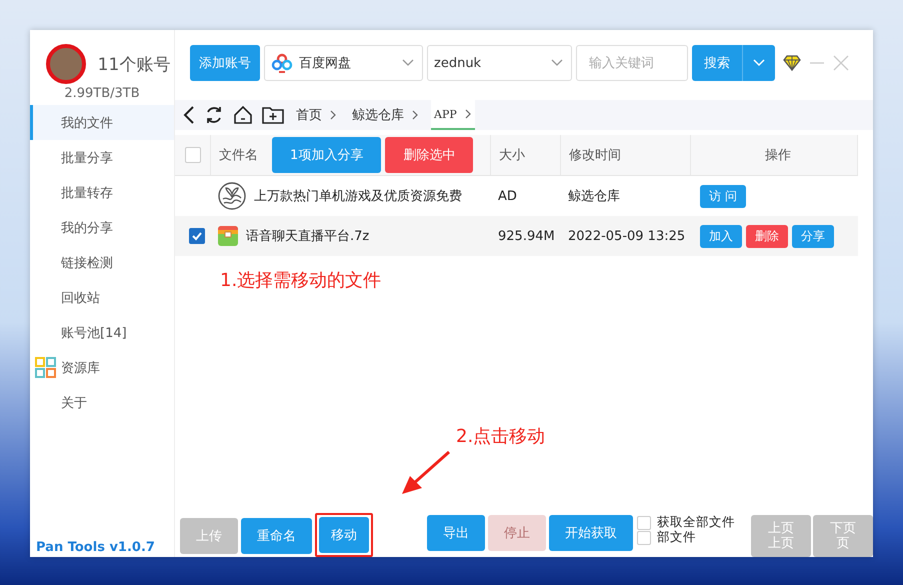 This screenshot has width=903, height=585. I want to click on sidebar-item: 账号池[14], so click(102, 332).